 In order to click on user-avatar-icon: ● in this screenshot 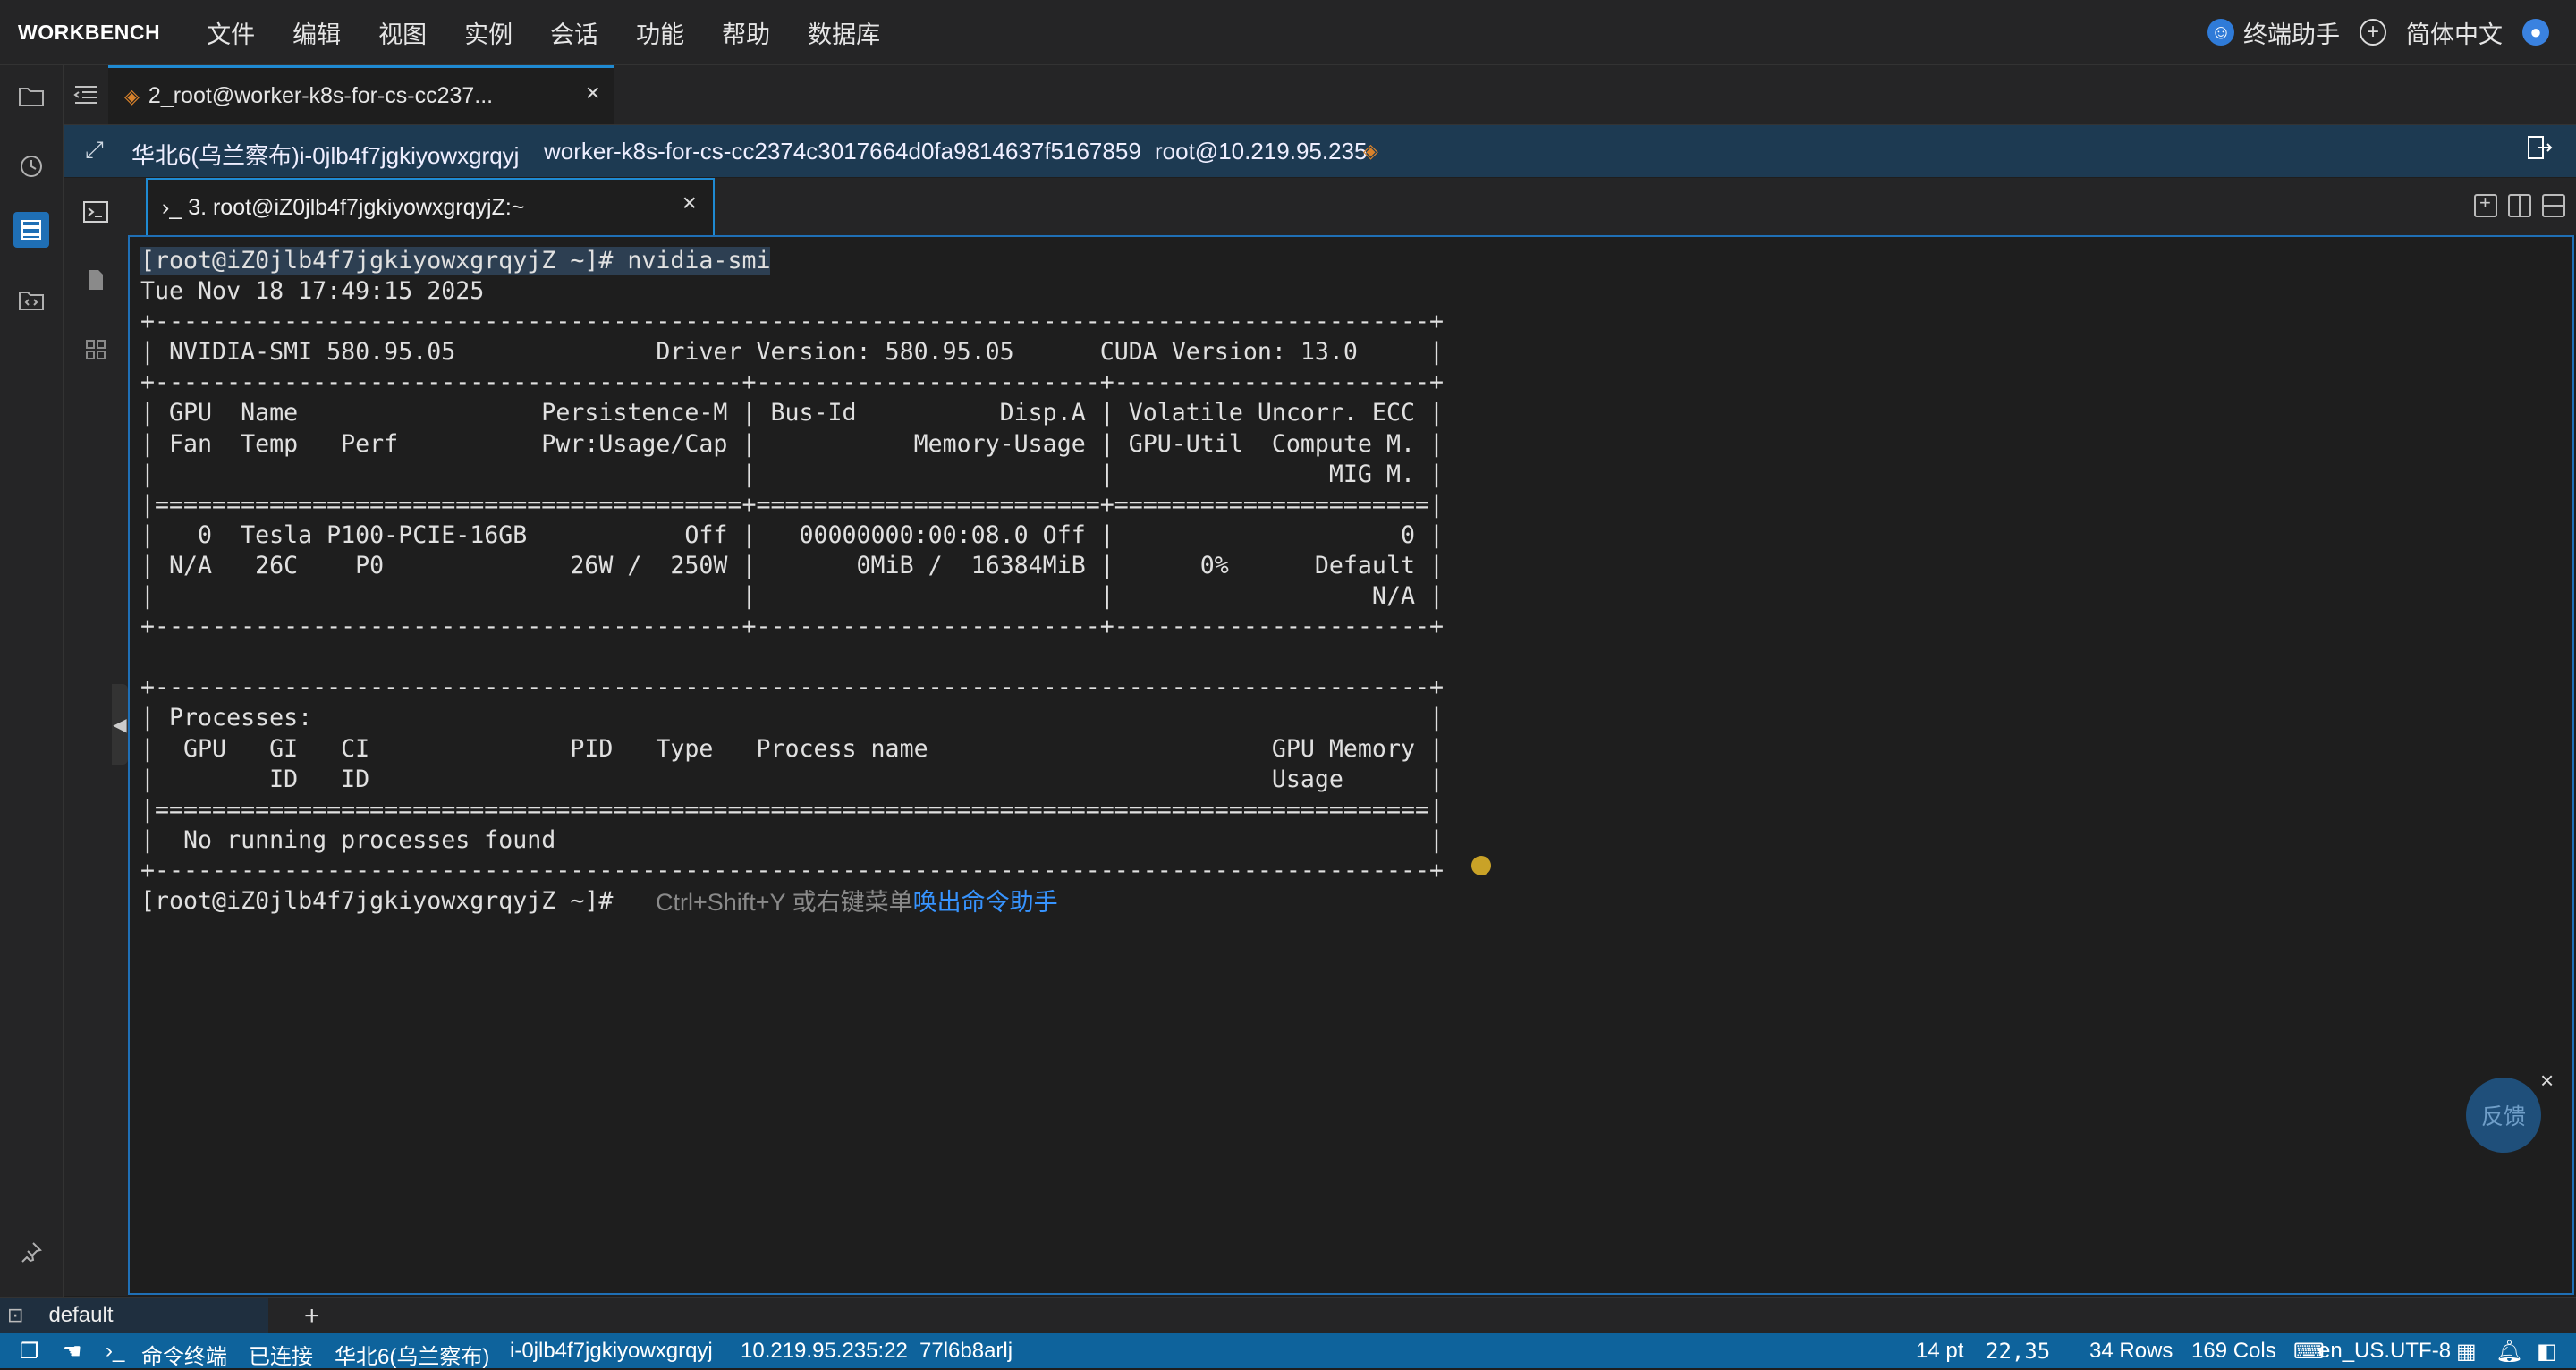, I will do `click(2535, 32)`.